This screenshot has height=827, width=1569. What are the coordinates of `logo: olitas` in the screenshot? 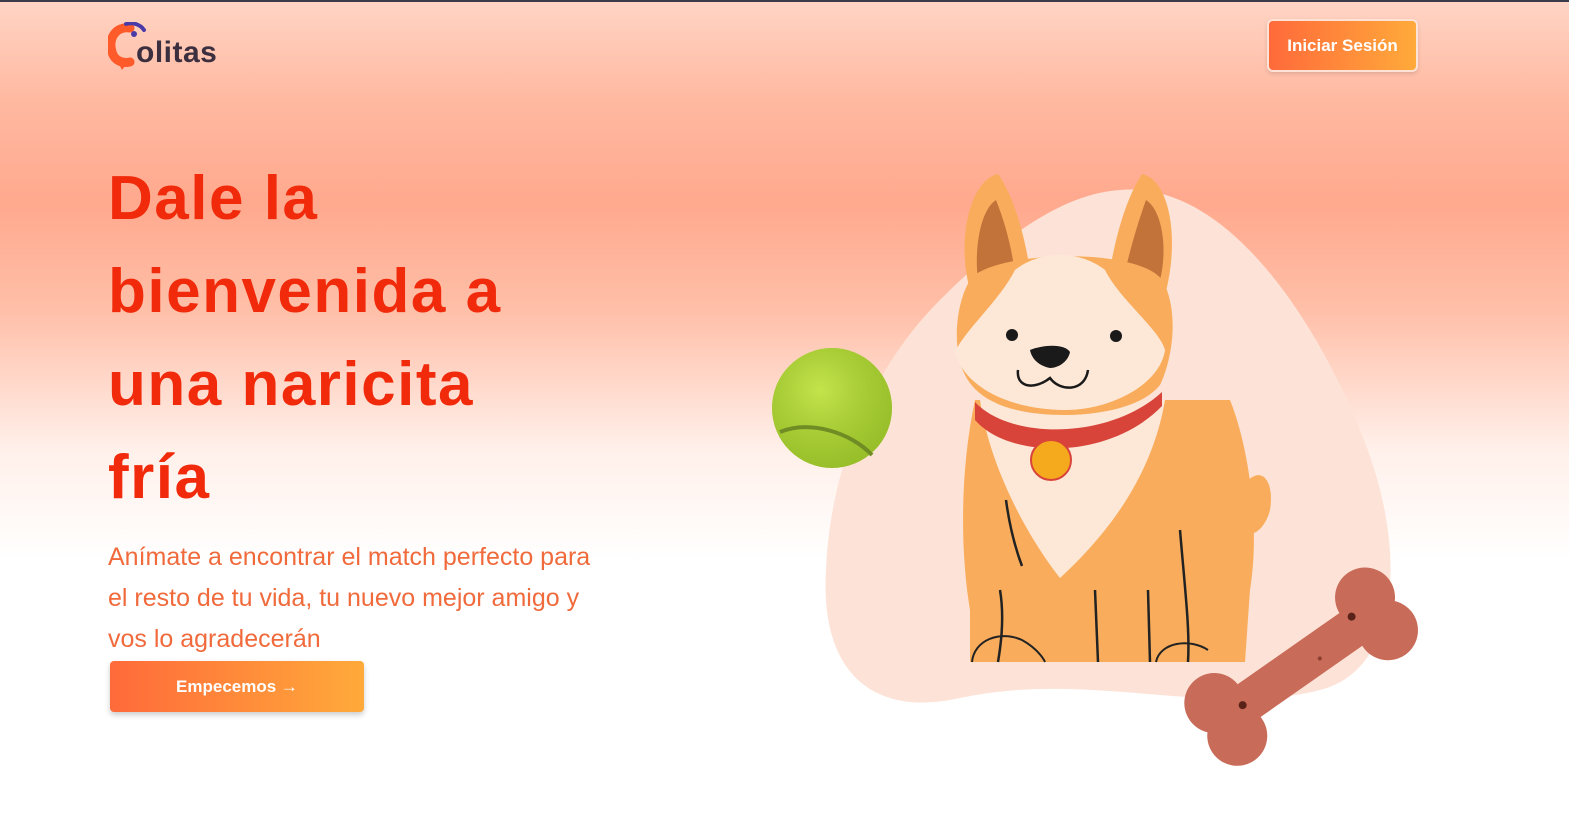 It's located at (173, 48).